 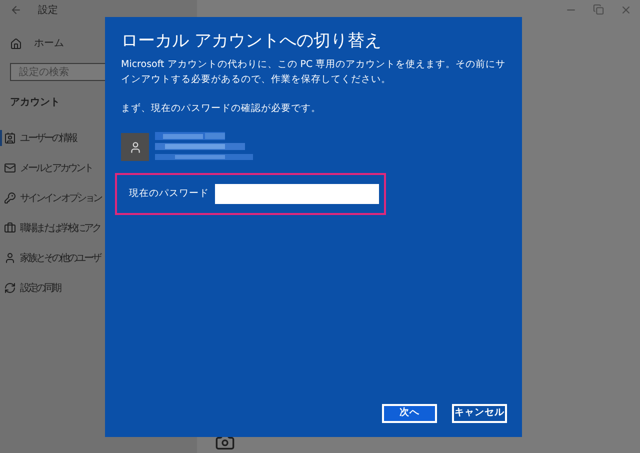 I want to click on dialog-title: ローカル アカウントへの切り替え, so click(x=251, y=41).